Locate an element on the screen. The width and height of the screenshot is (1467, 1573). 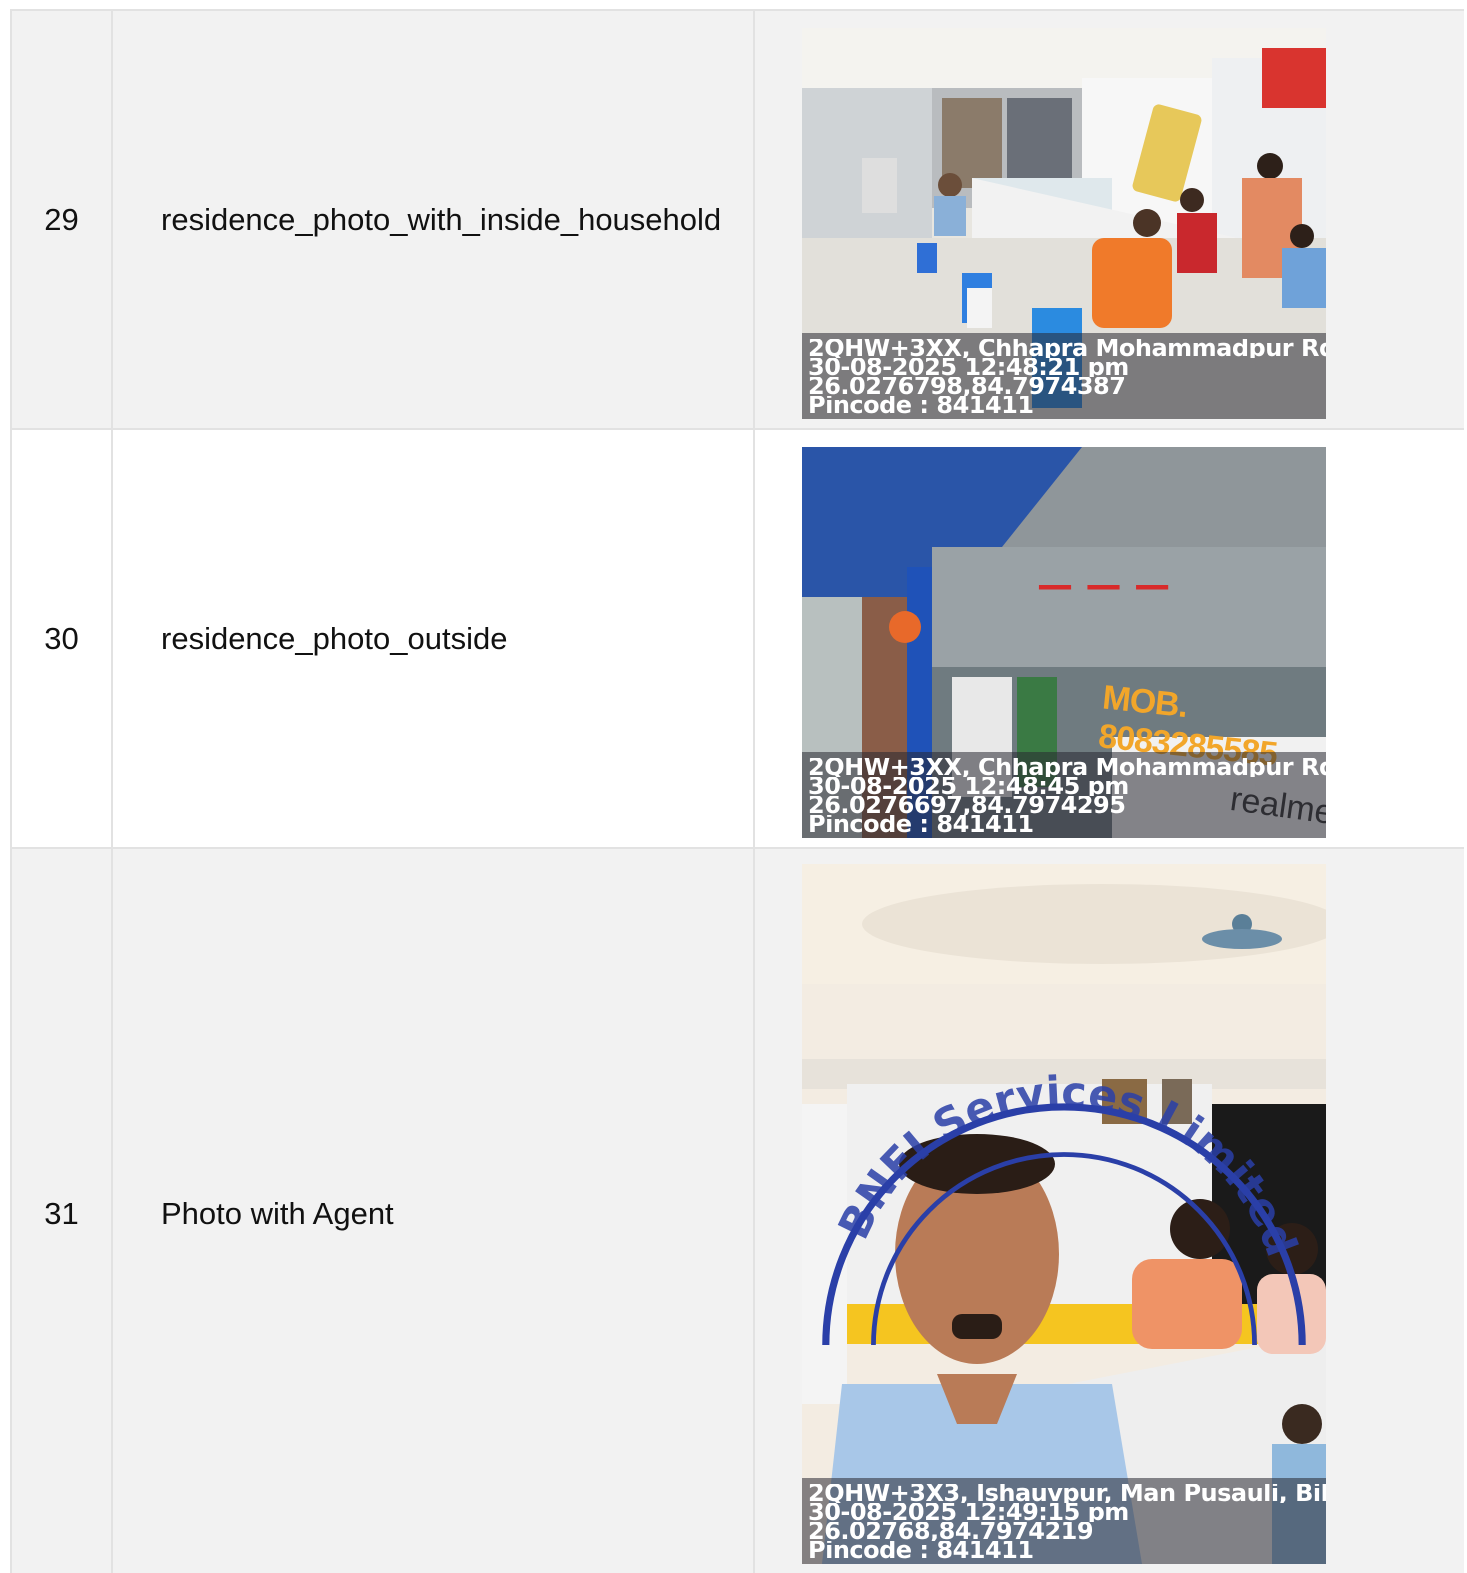
row-number-cell: 31 is located at coordinates (62, 1211).